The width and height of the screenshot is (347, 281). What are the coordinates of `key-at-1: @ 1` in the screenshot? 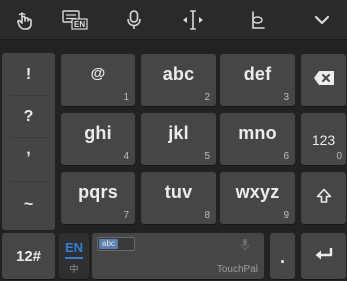 It's located at (98, 80).